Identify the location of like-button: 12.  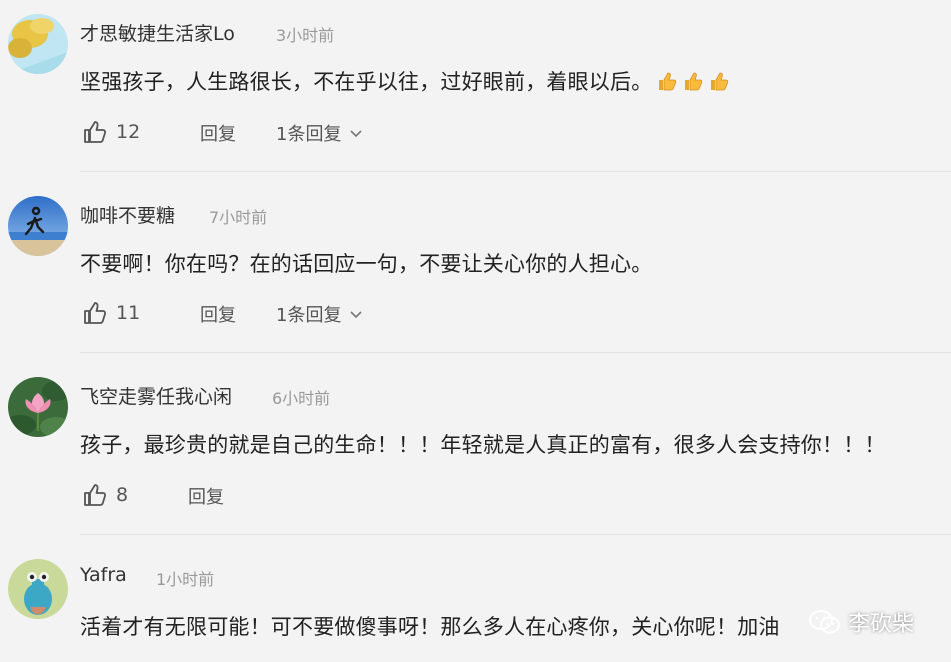
(111, 132).